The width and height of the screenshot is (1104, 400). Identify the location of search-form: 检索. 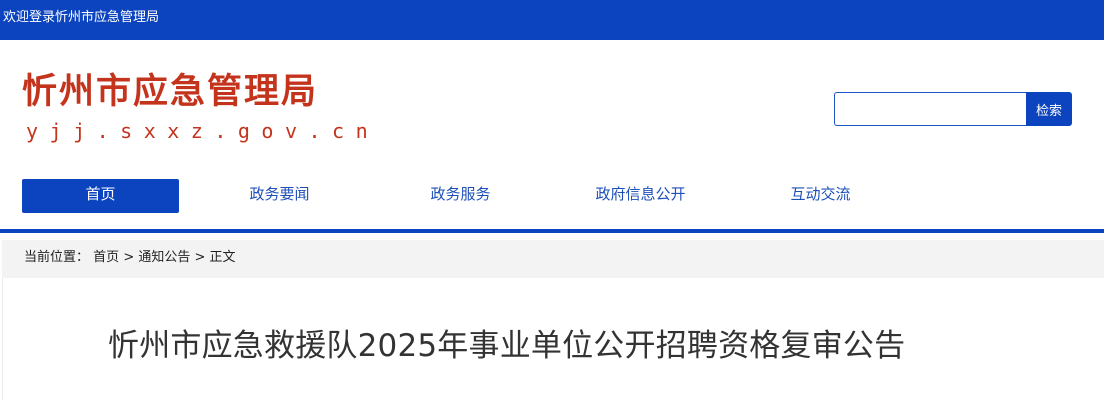
(953, 109).